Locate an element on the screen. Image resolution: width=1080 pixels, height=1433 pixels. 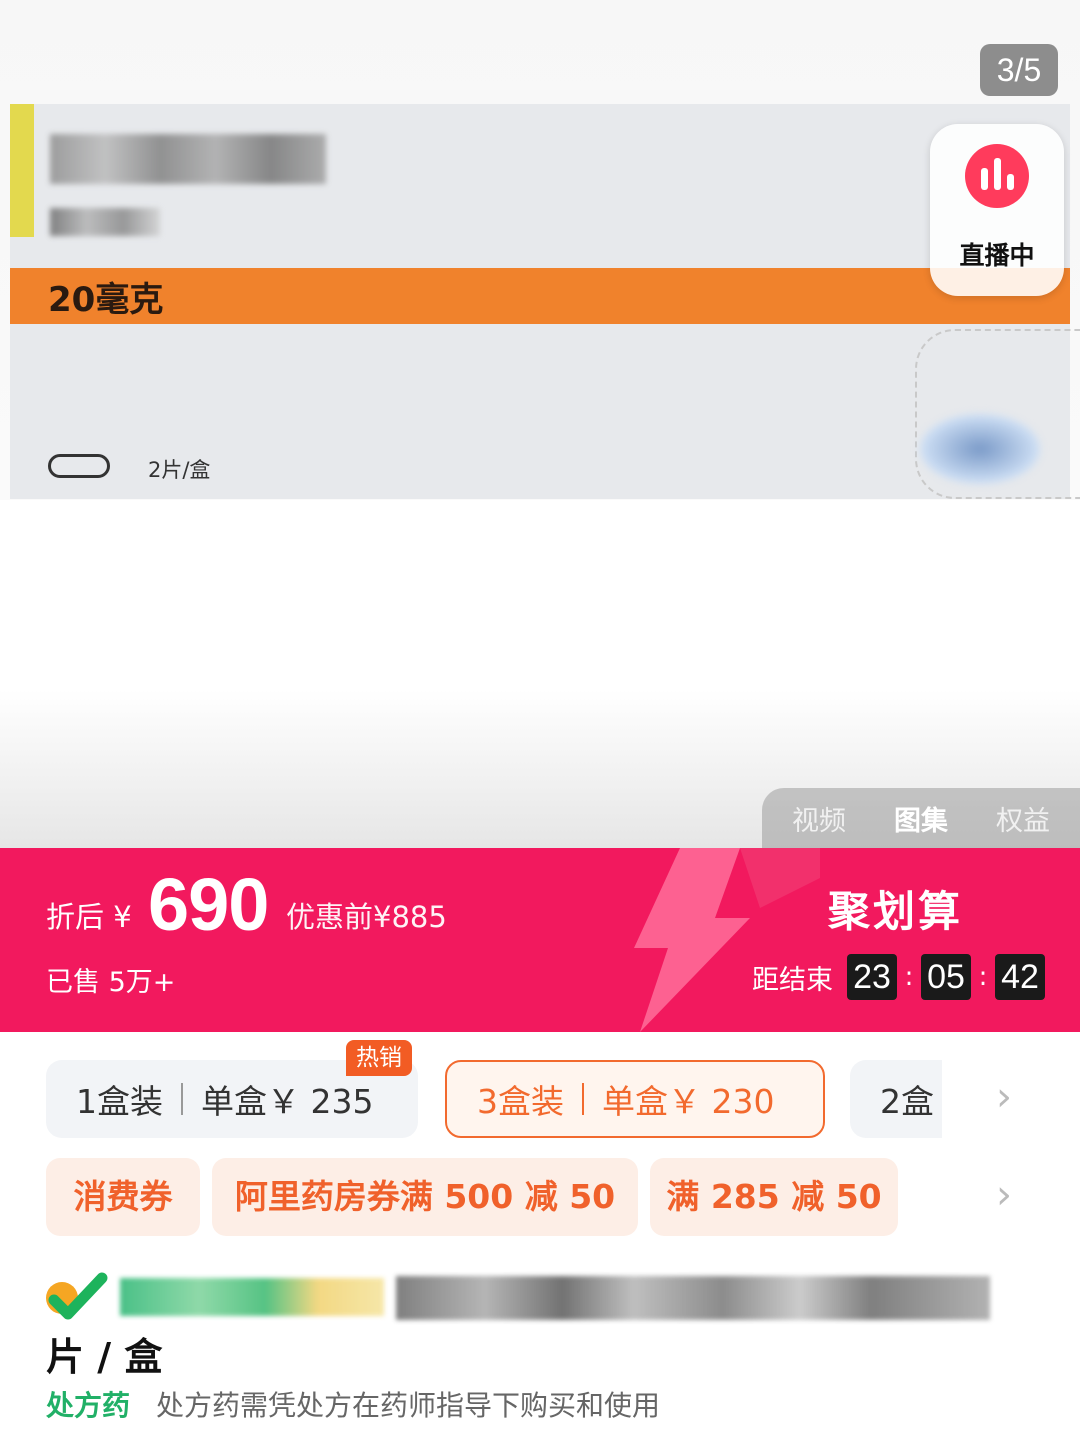
tab-benefits: 权益 is located at coordinates (1023, 818).